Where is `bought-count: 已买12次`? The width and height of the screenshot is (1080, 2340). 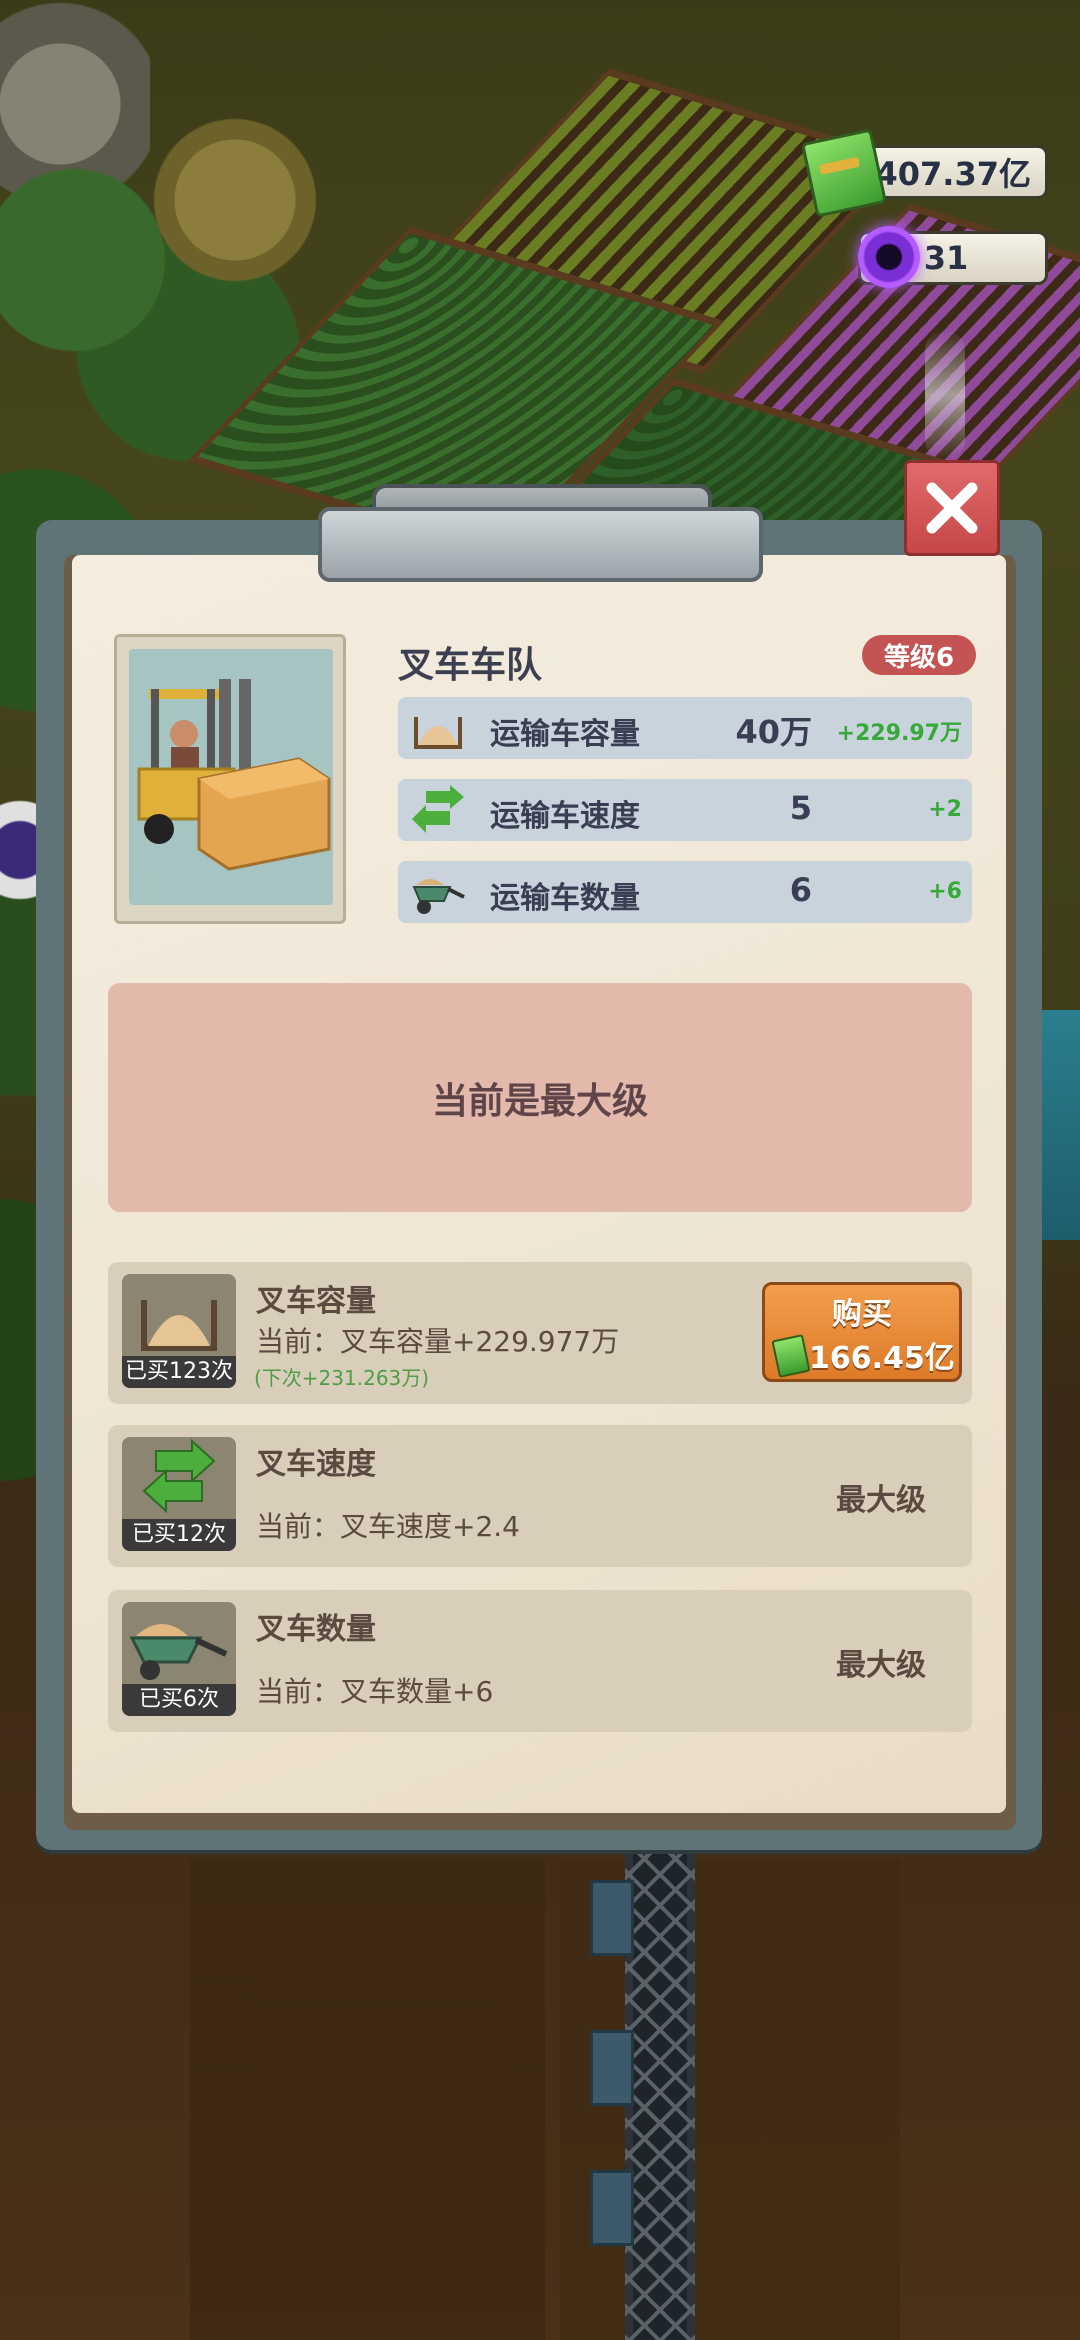
bought-count: 已买12次 is located at coordinates (179, 1535).